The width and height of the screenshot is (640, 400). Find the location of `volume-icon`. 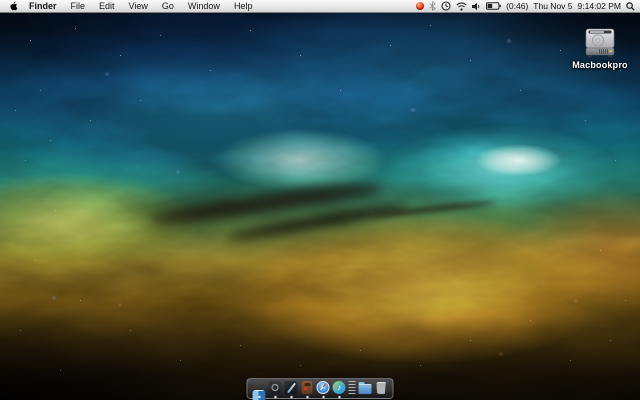

volume-icon is located at coordinates (476, 6).